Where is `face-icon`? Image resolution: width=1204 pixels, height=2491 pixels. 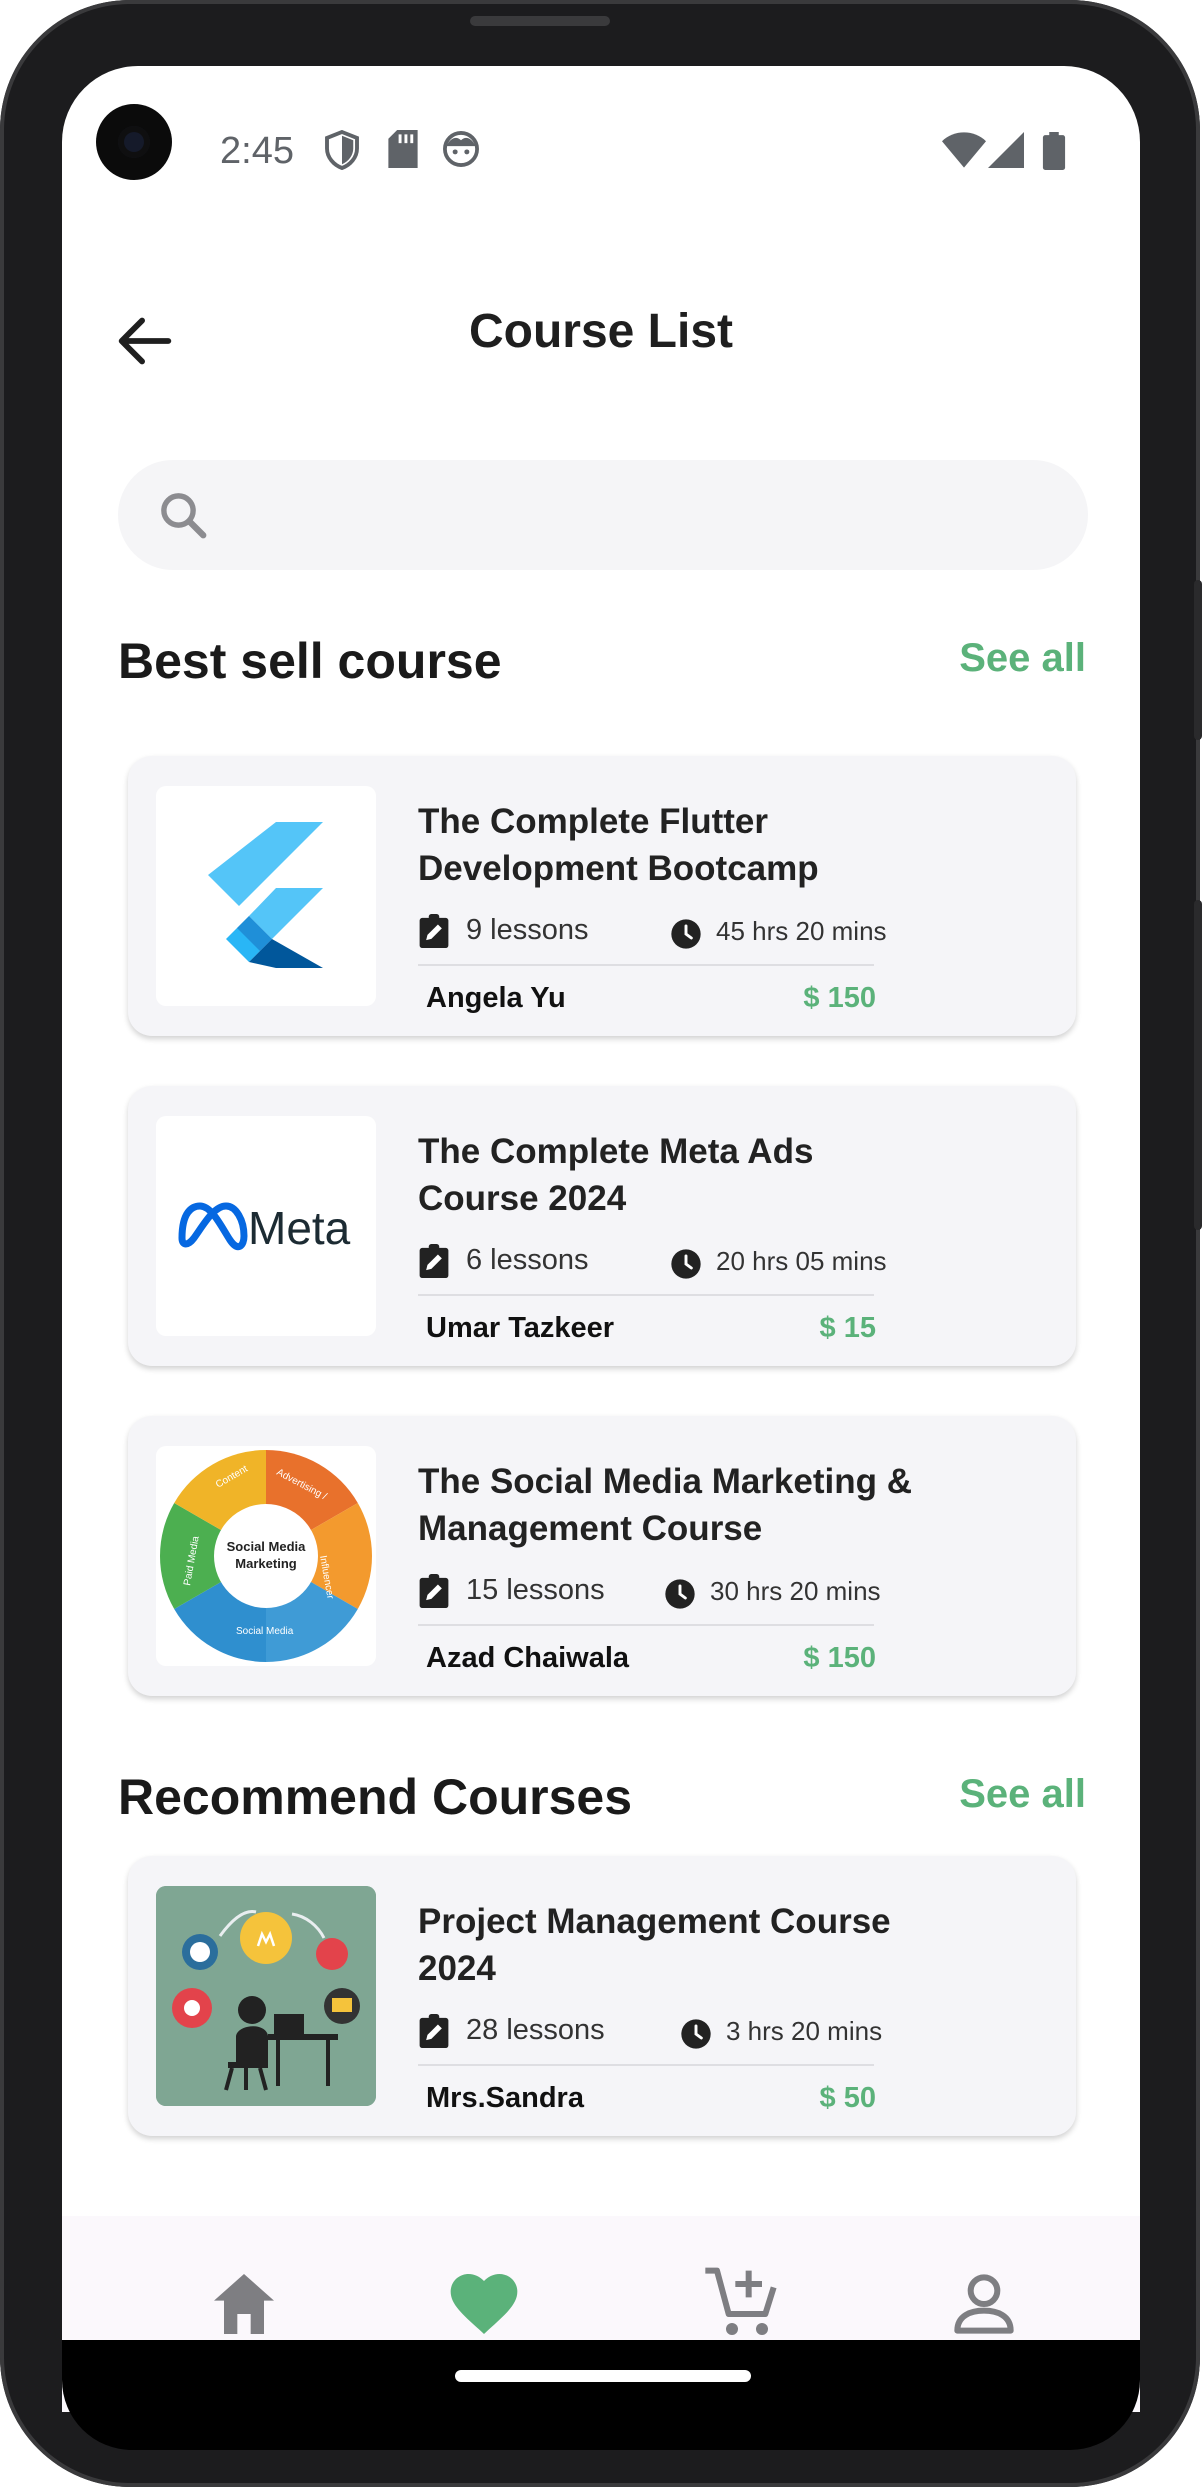
face-icon is located at coordinates (461, 149).